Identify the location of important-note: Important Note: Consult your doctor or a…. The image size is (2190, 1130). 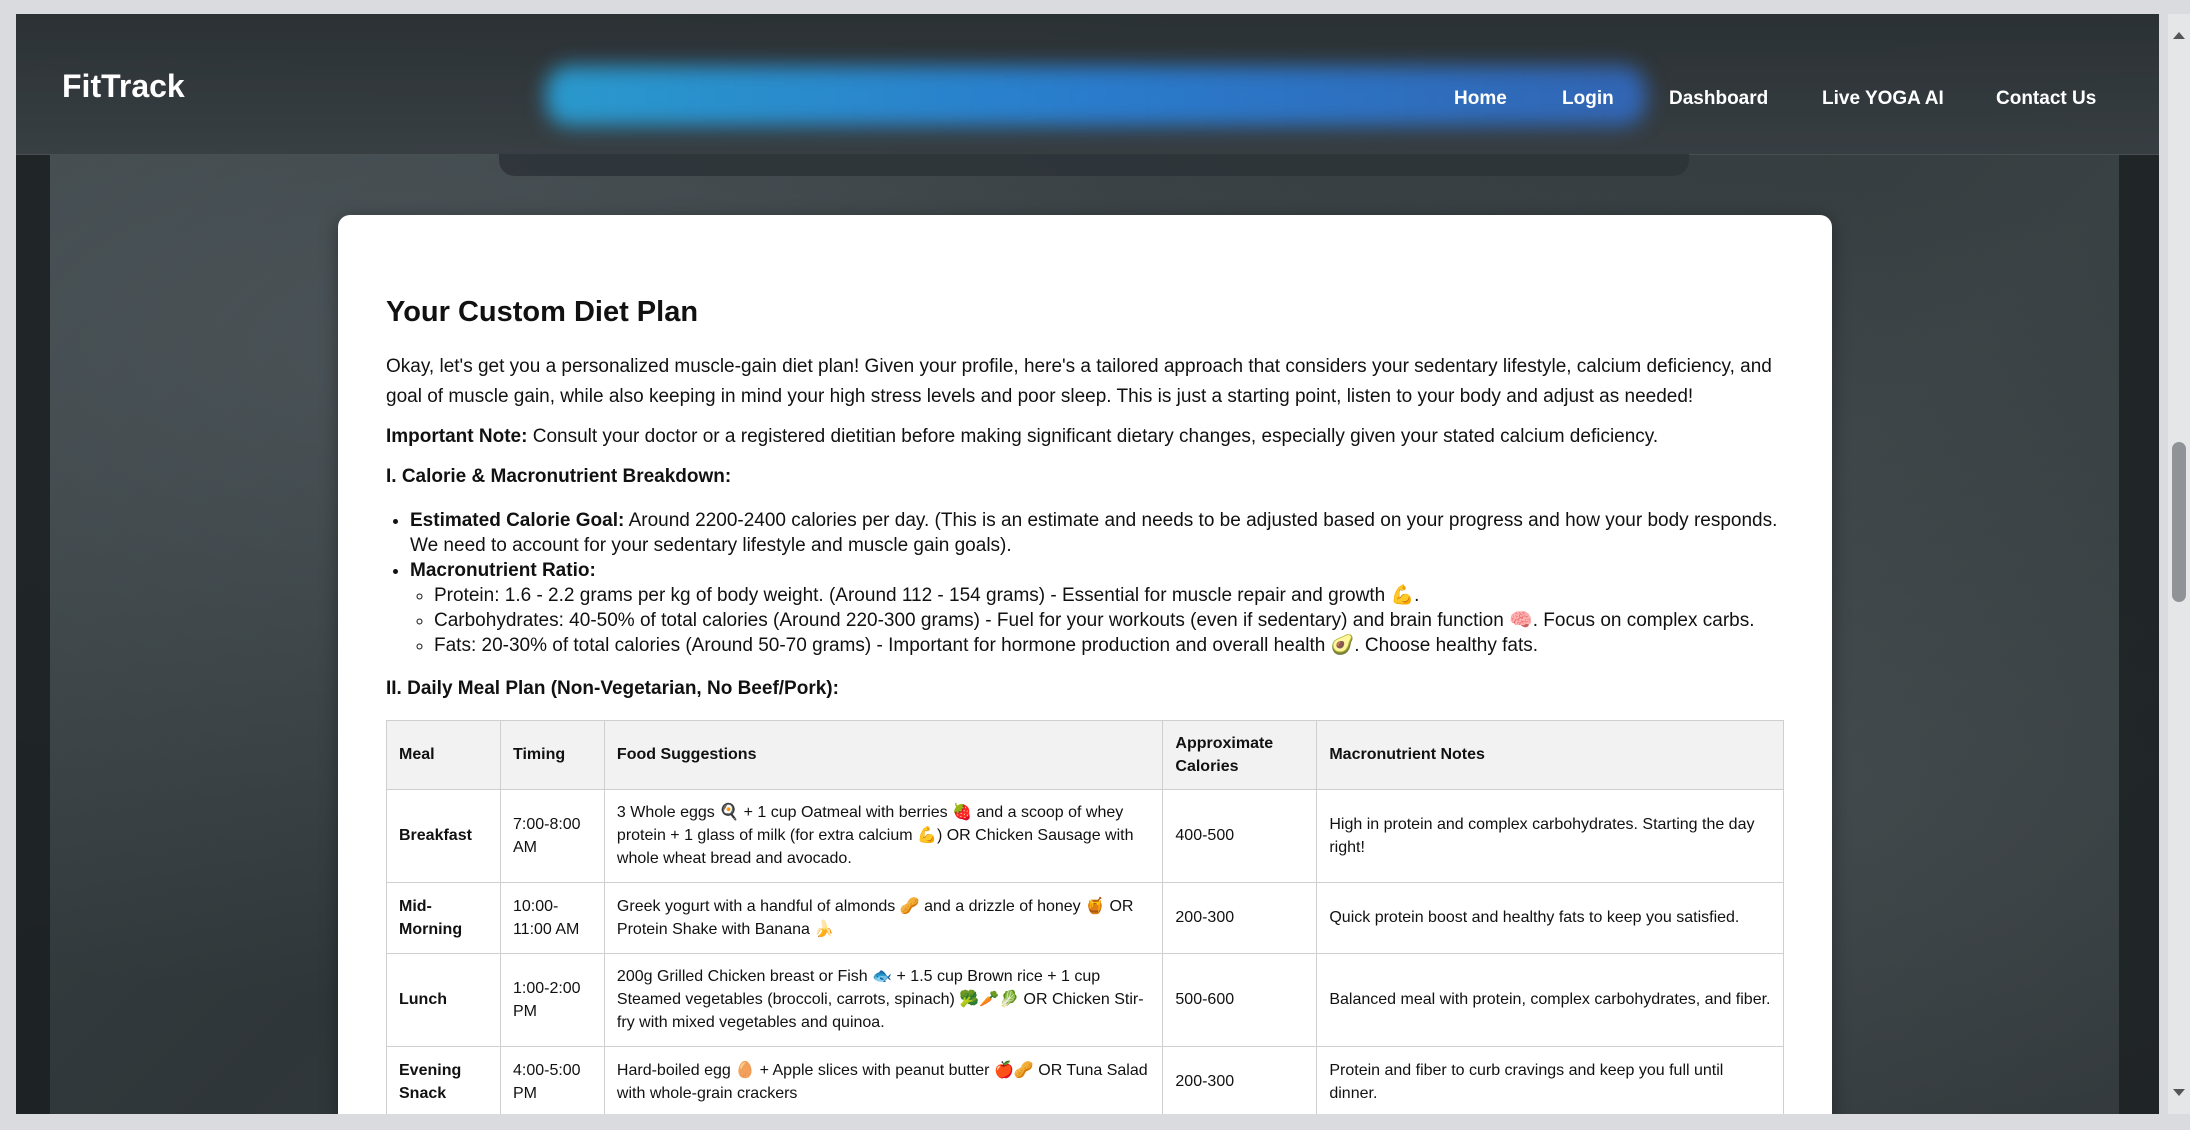
(1086, 437).